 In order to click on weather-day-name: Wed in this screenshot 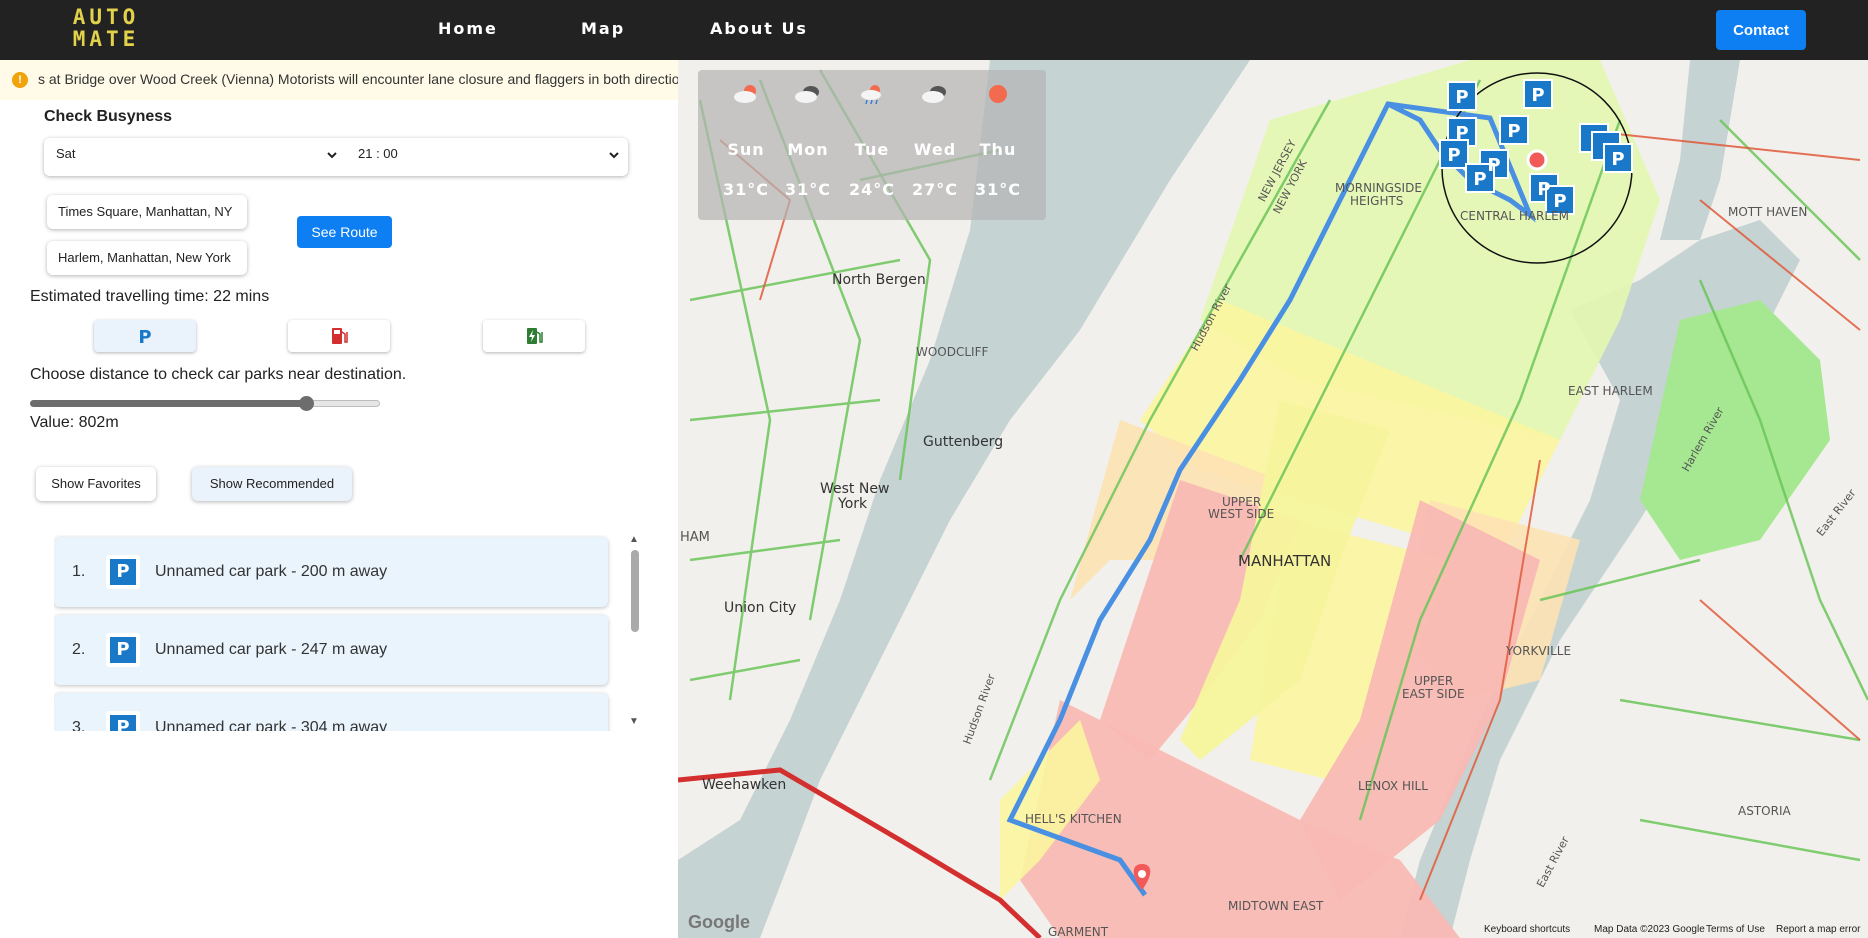, I will do `click(935, 149)`.